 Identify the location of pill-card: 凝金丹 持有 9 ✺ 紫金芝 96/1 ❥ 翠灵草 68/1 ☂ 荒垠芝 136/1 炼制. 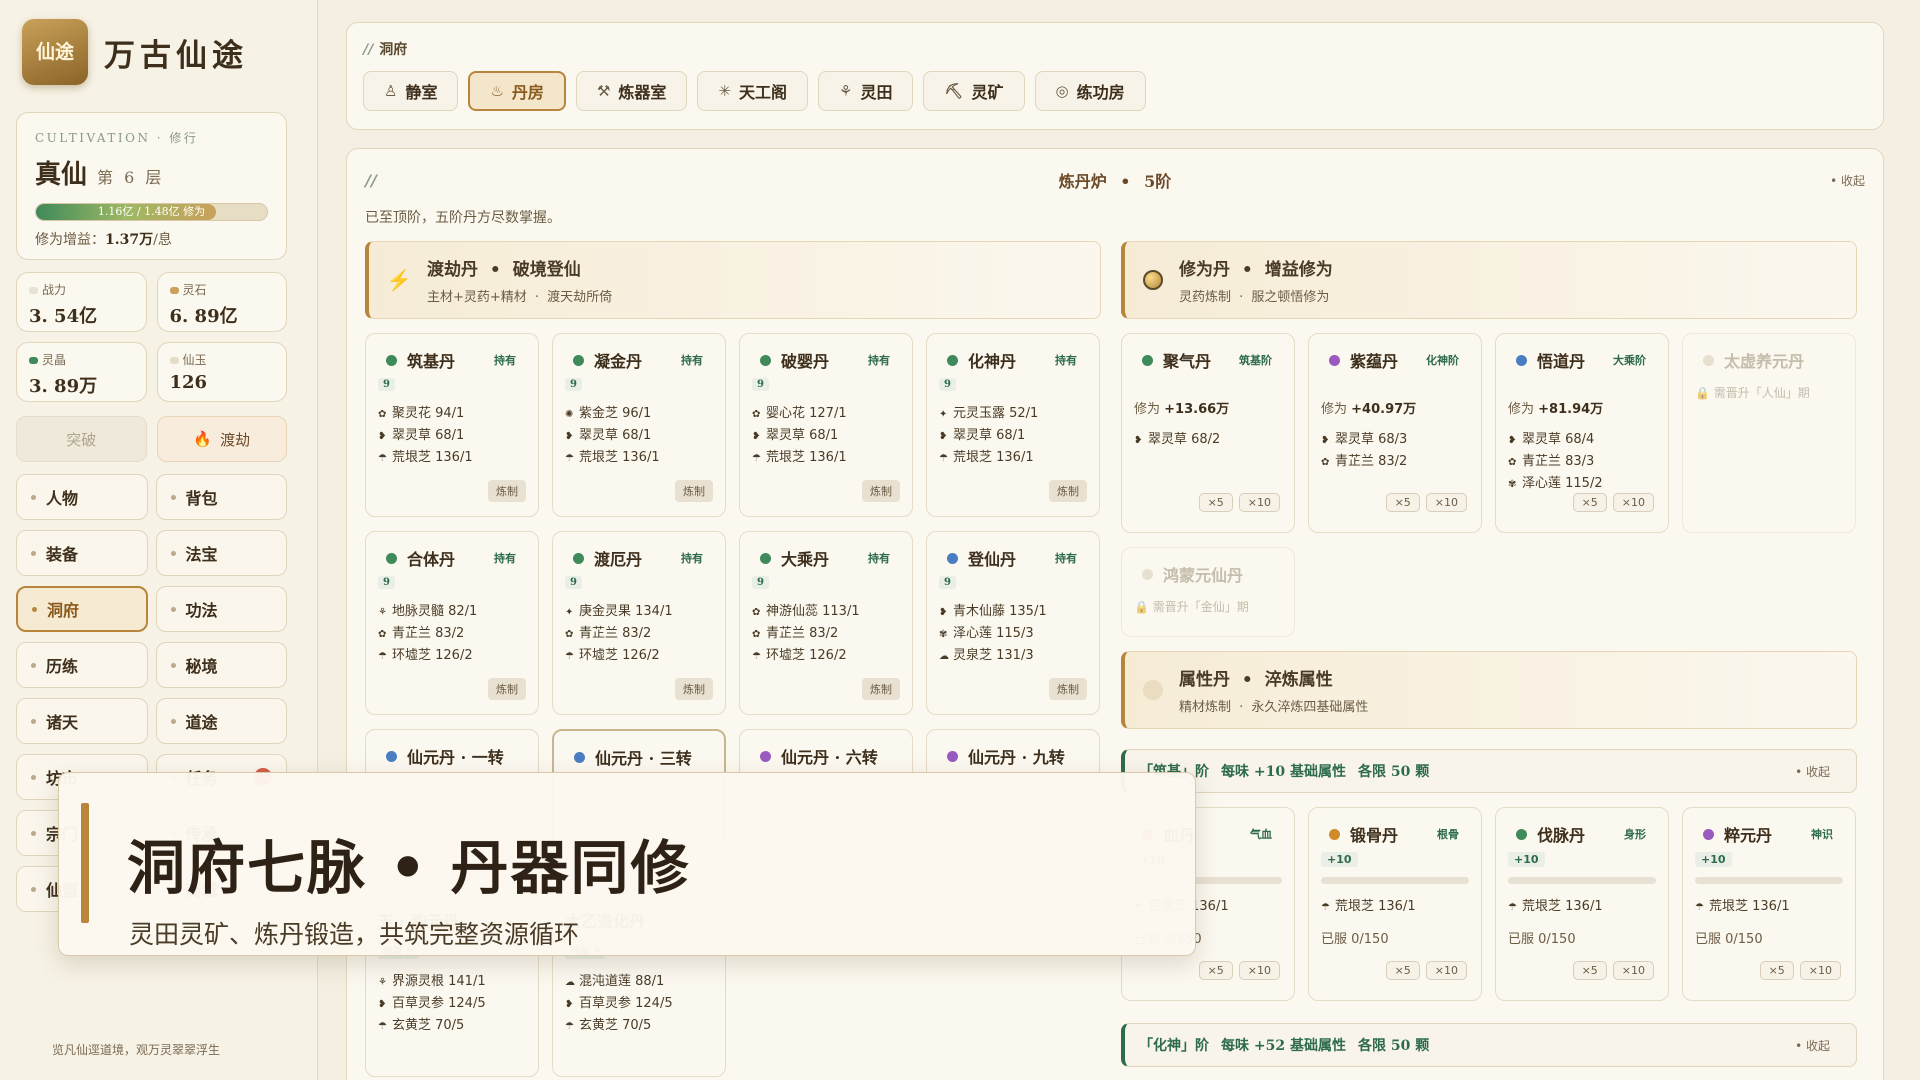
(639, 425).